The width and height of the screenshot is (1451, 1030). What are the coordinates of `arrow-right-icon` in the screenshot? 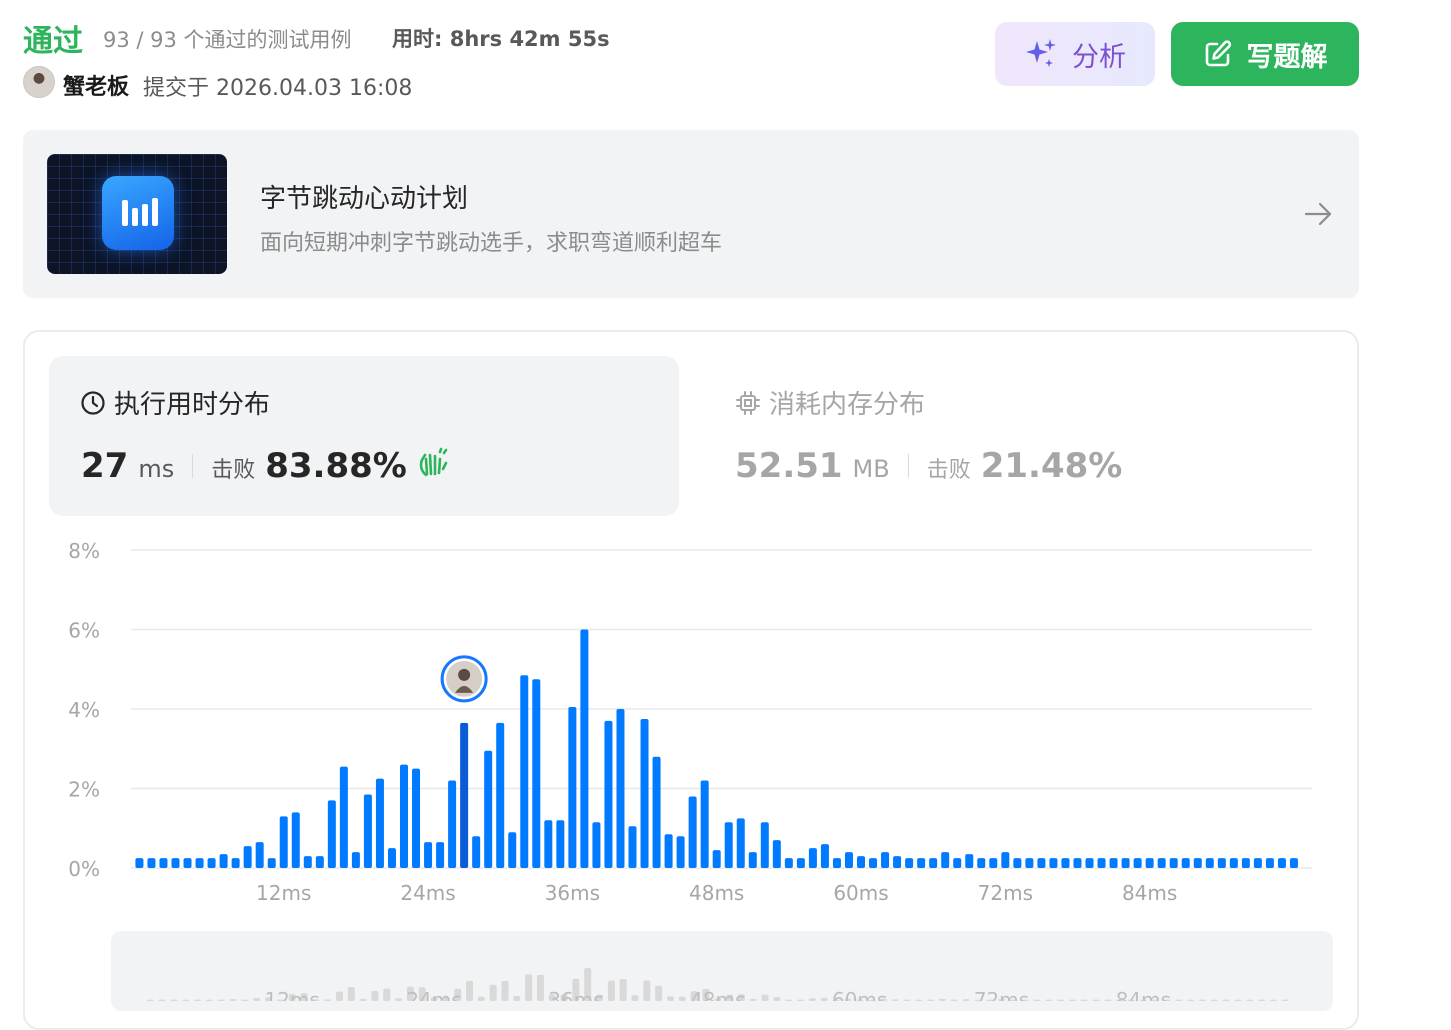 It's located at (1318, 214).